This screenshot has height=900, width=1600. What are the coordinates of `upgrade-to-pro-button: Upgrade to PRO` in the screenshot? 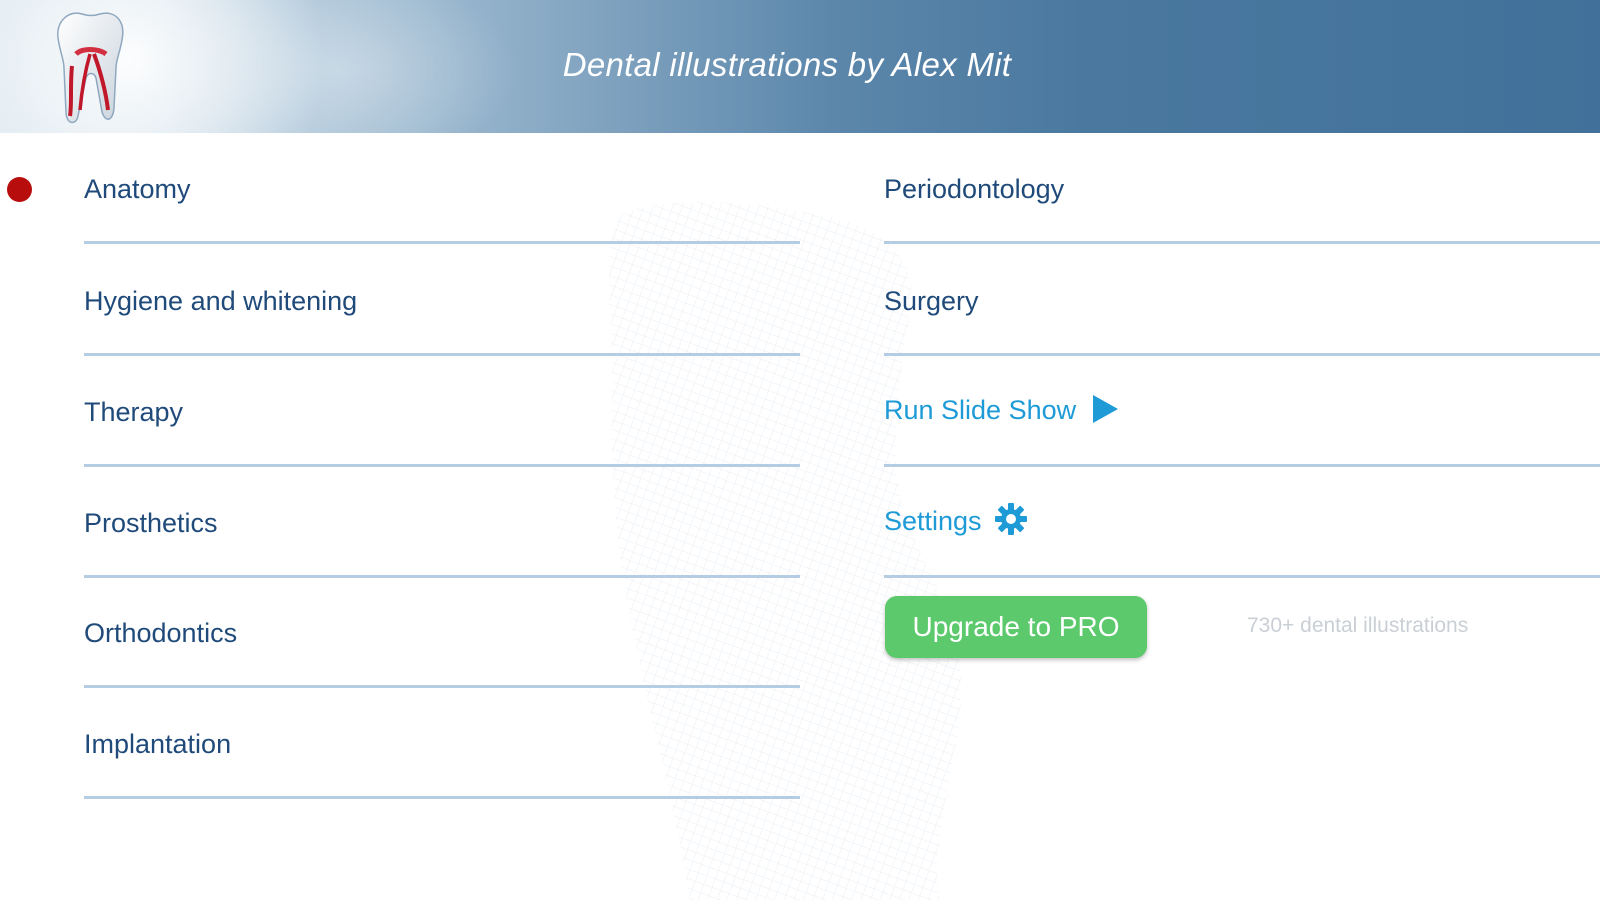 It's located at (1016, 627).